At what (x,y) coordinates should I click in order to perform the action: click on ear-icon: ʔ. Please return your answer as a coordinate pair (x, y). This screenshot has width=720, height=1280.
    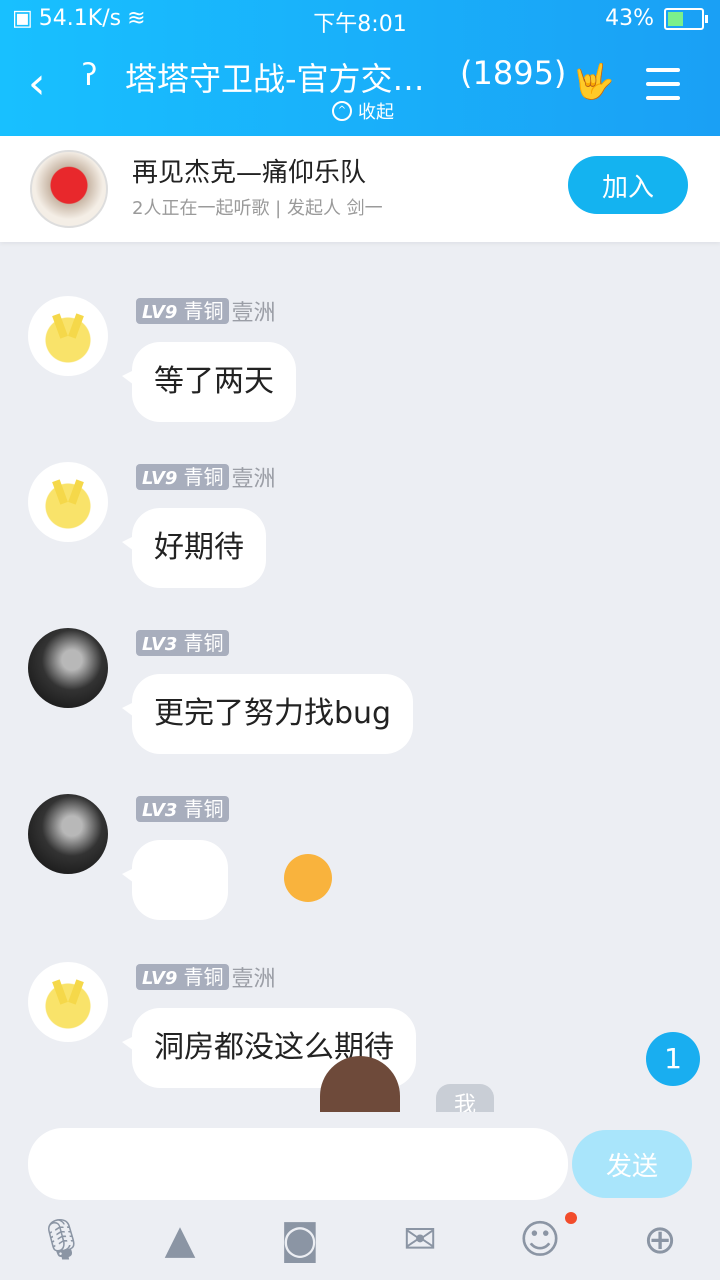
    Looking at the image, I should click on (89, 75).